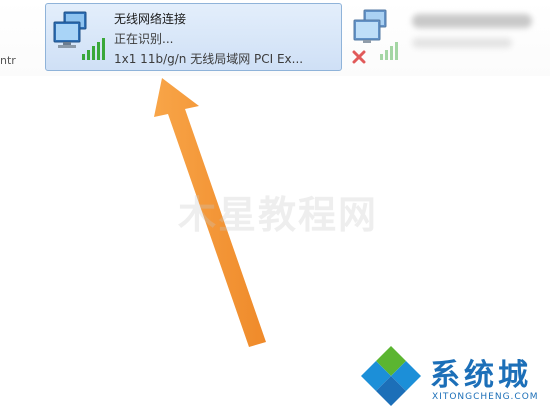 This screenshot has width=550, height=416. What do you see at coordinates (462, 43) in the screenshot?
I see `adapter-status-blurred` at bounding box center [462, 43].